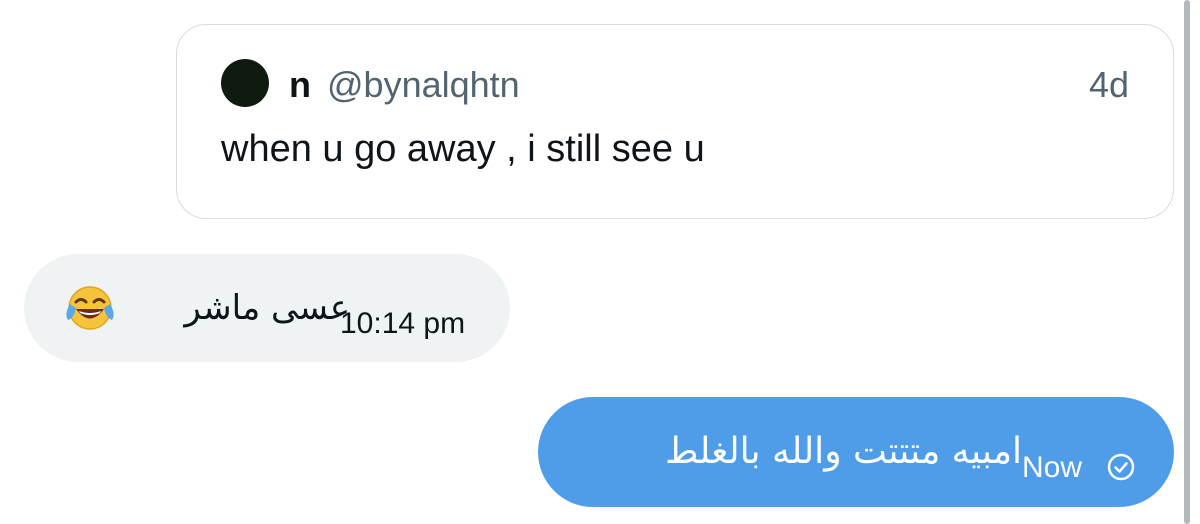 The width and height of the screenshot is (1200, 524). What do you see at coordinates (843, 451) in the screenshot?
I see `message-text: امبيه متتتت والله بالغلط` at bounding box center [843, 451].